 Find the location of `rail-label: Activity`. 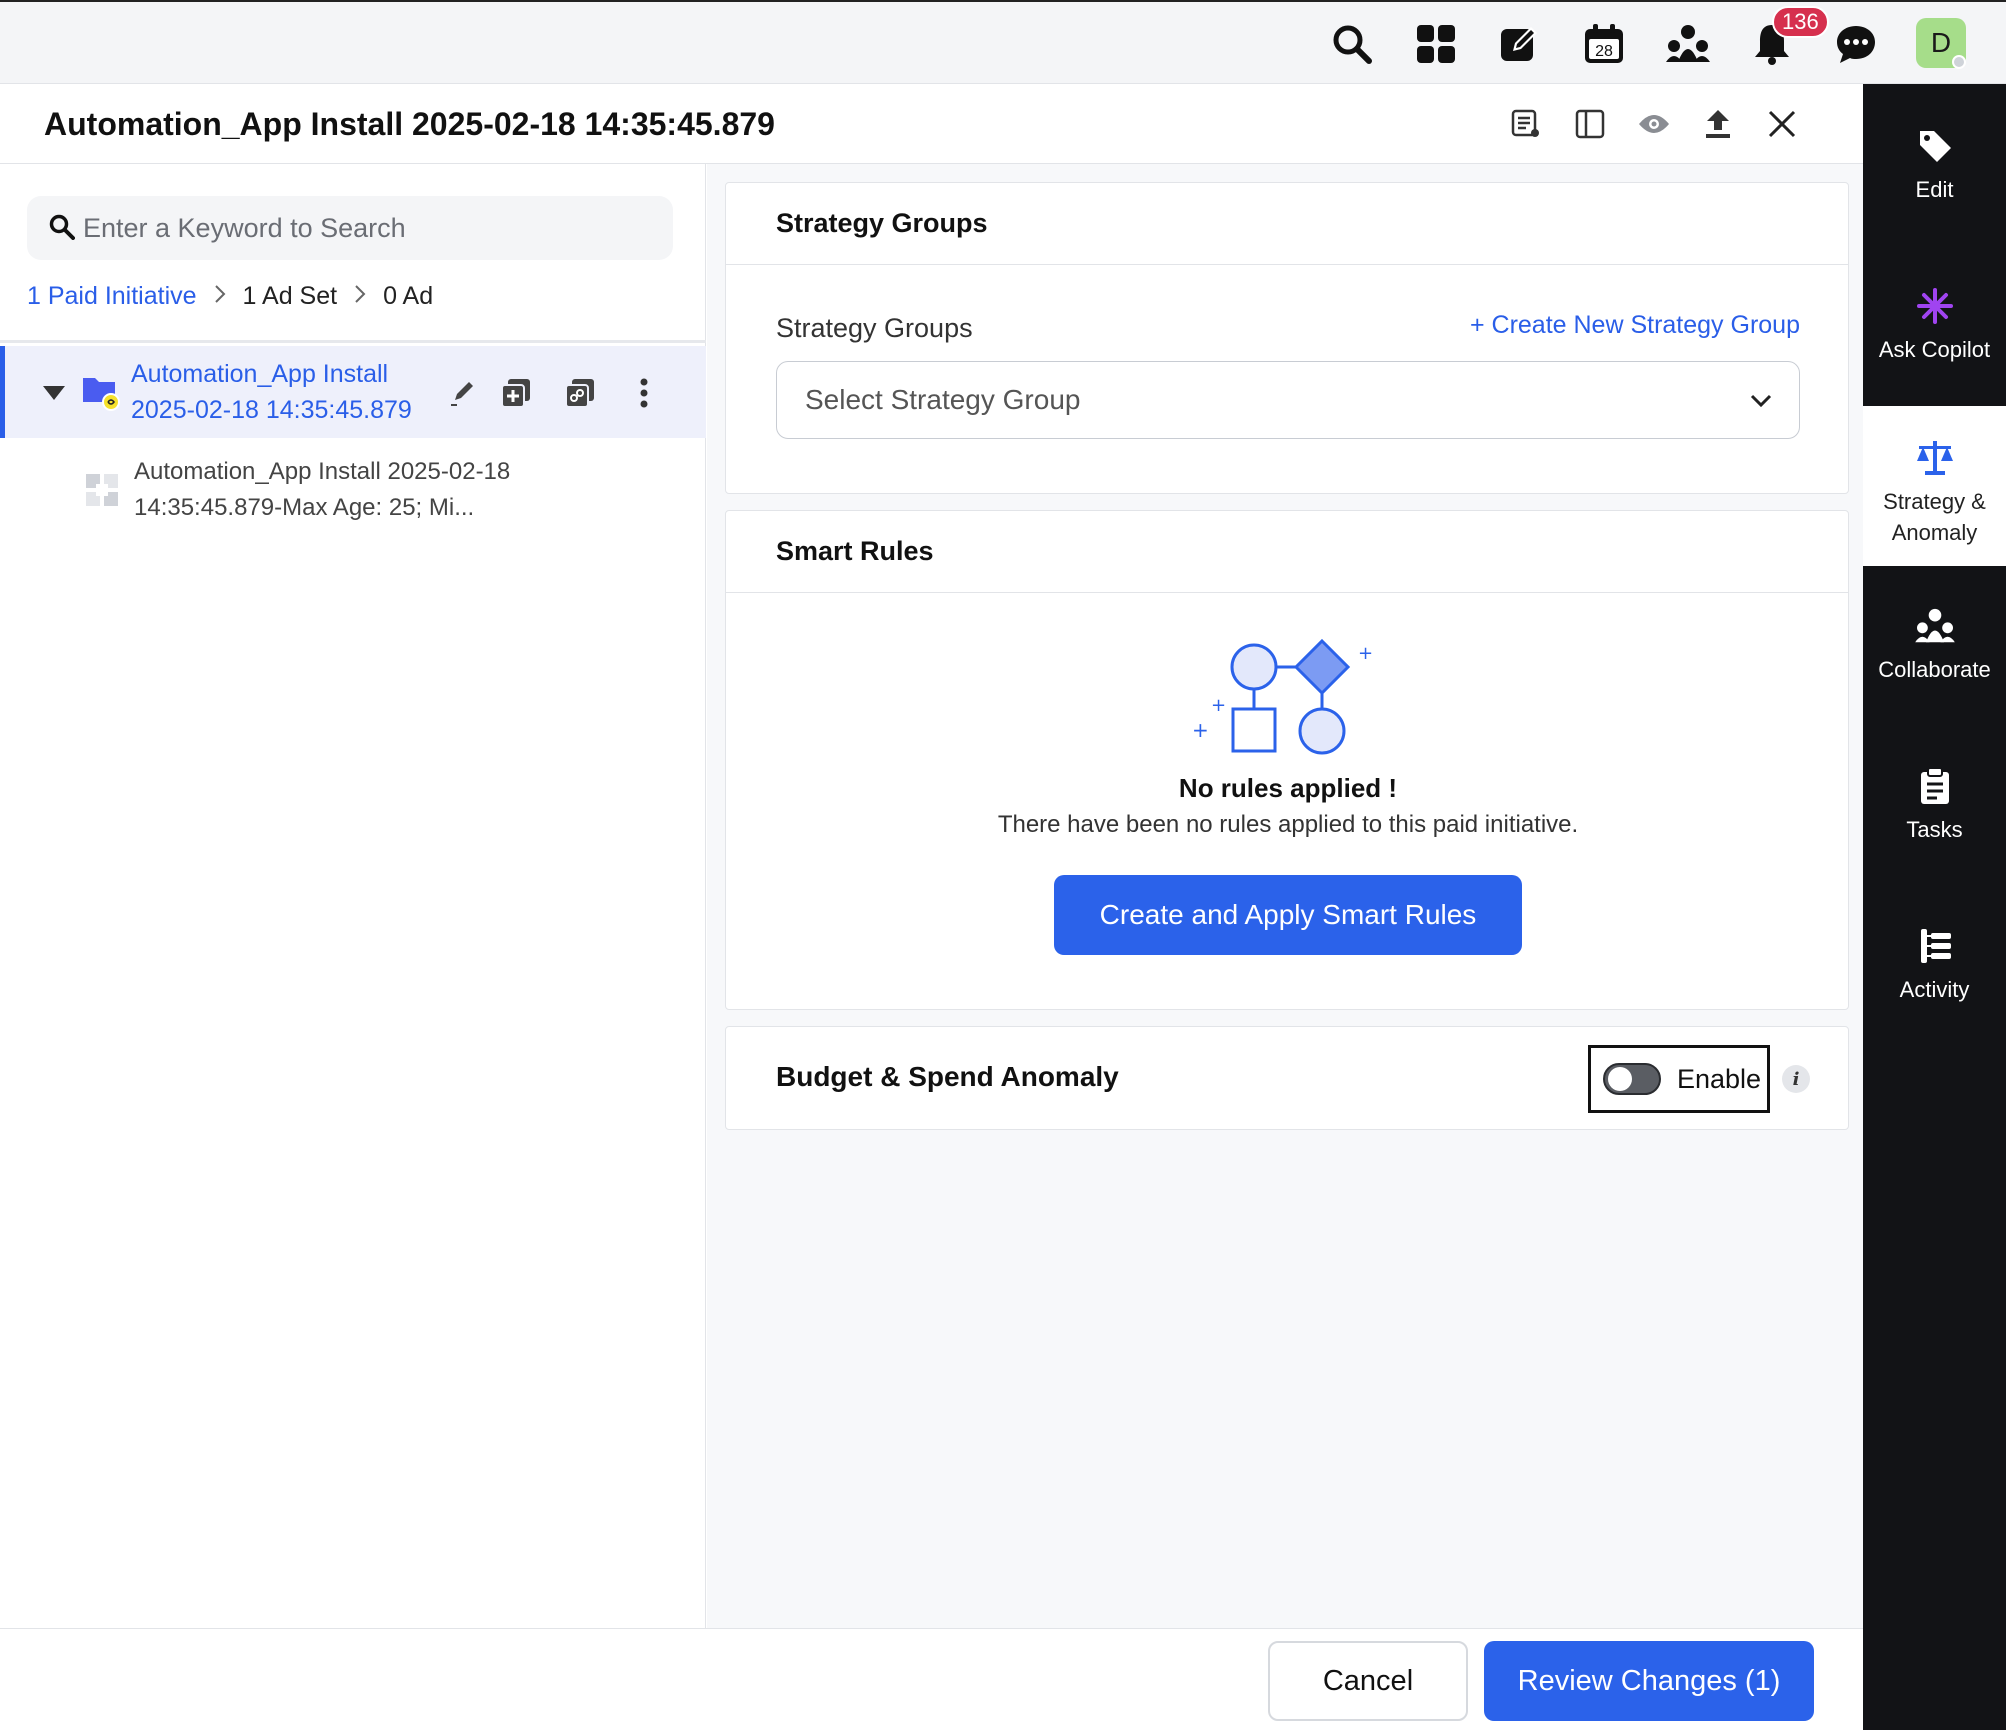

rail-label: Activity is located at coordinates (1934, 989).